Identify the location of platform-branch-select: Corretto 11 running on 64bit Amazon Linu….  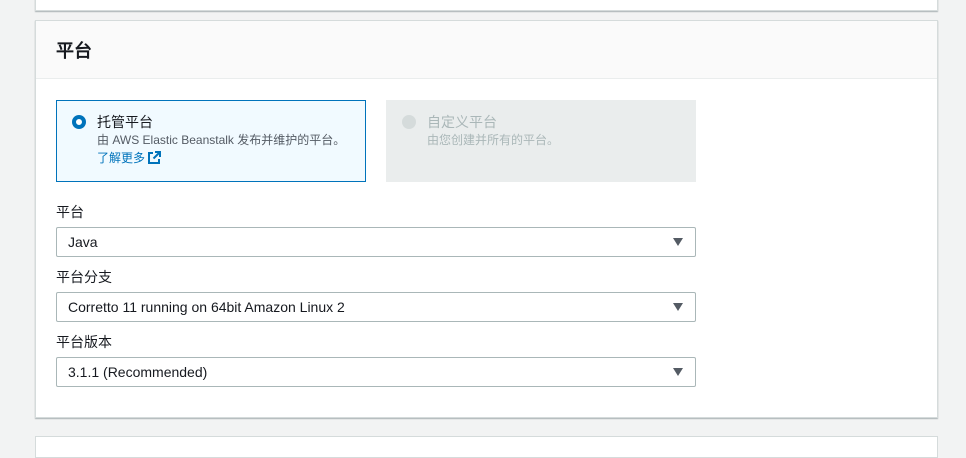
(376, 307).